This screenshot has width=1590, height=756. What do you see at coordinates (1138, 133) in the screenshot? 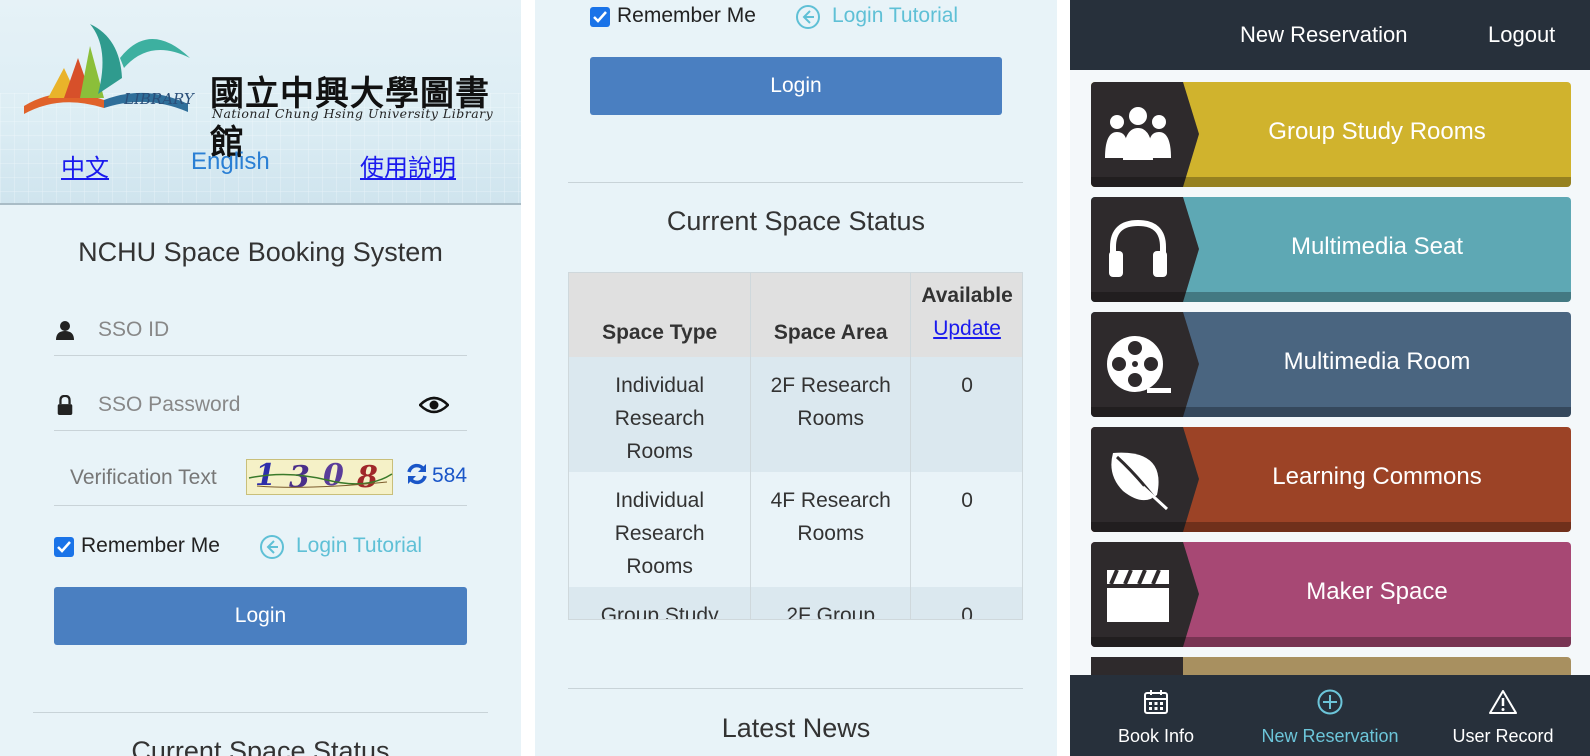
I see `group-icon` at bounding box center [1138, 133].